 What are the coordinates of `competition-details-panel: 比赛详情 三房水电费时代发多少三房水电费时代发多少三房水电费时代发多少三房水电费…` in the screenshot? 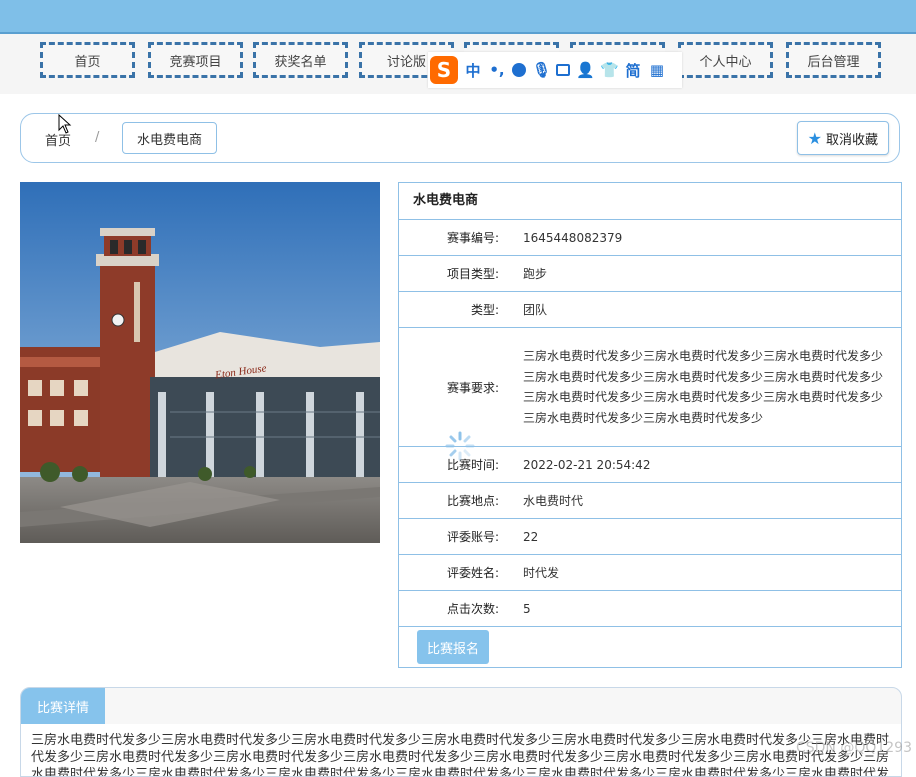 It's located at (461, 732).